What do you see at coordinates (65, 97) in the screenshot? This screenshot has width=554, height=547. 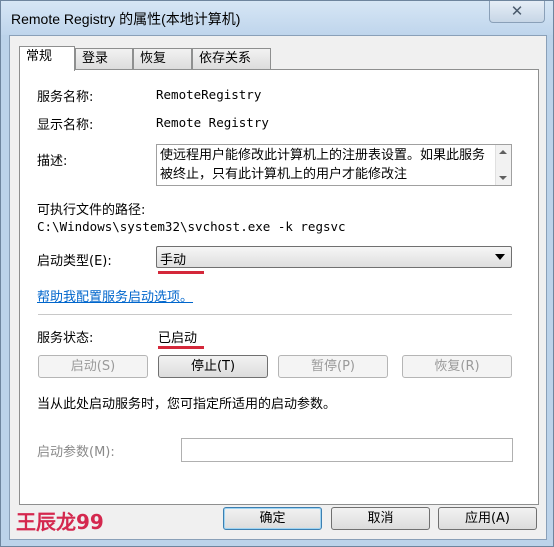 I see `service-name-label: 服务名称:` at bounding box center [65, 97].